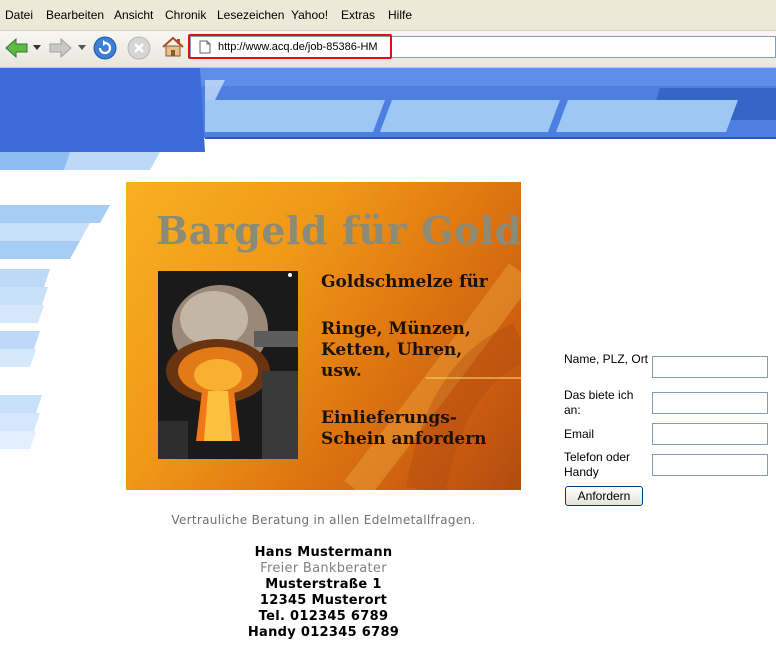  Describe the element at coordinates (133, 15) in the screenshot. I see `menu-ansicht: Ansicht` at that location.